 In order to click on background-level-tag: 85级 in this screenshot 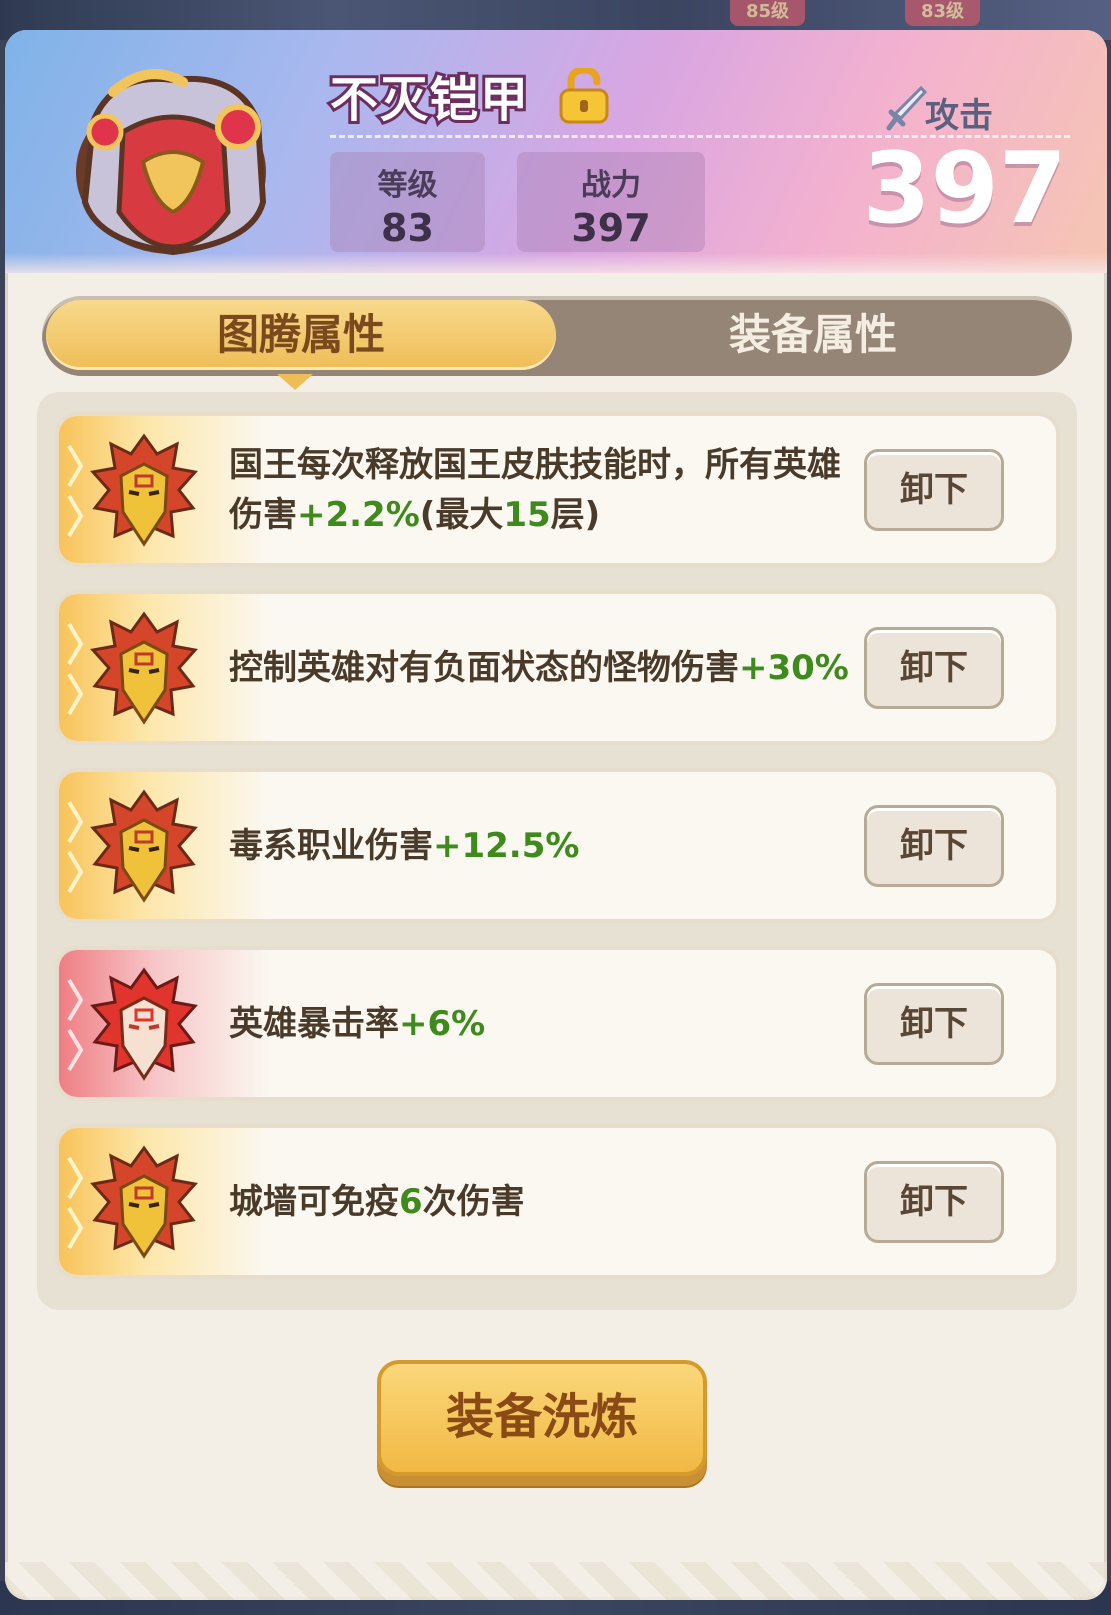, I will do `click(768, 13)`.